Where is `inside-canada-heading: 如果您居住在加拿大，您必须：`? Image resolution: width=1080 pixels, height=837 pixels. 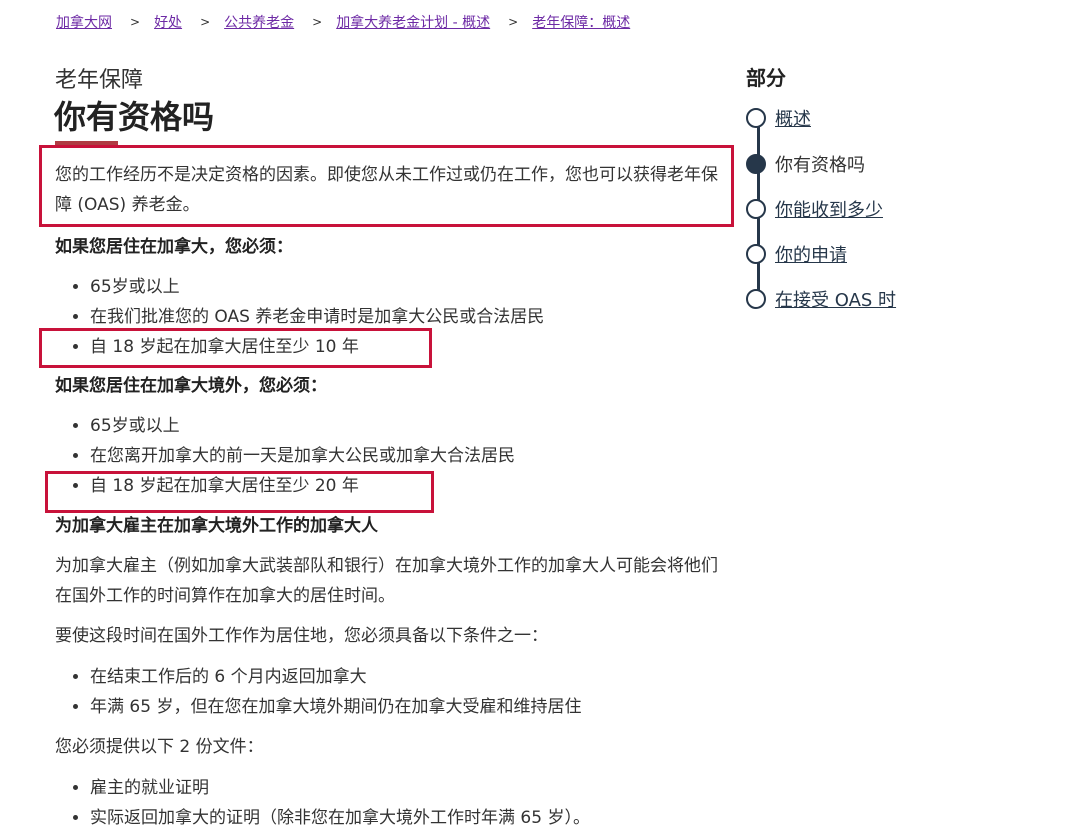 inside-canada-heading: 如果您居住在加拿大，您必须： is located at coordinates (174, 247).